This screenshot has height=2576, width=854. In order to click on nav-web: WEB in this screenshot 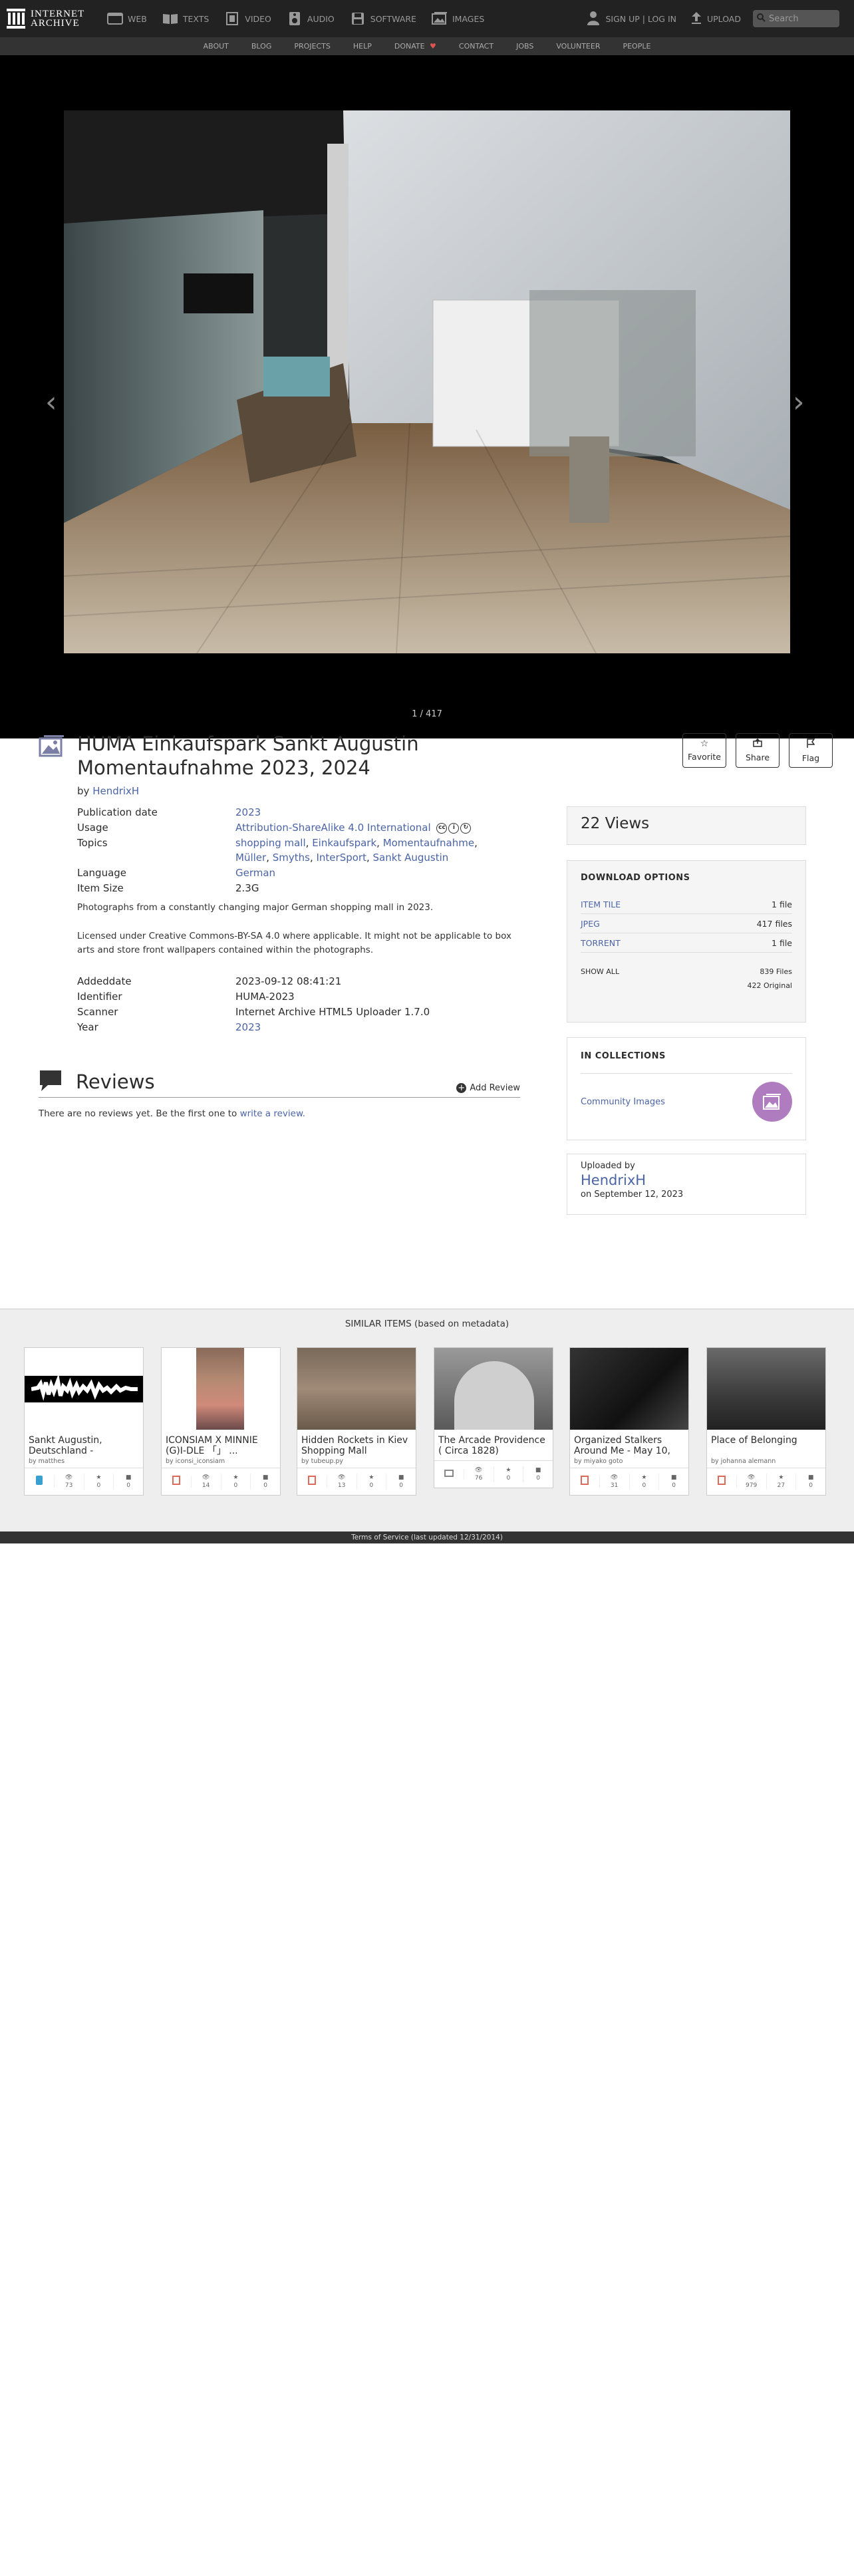, I will do `click(126, 18)`.